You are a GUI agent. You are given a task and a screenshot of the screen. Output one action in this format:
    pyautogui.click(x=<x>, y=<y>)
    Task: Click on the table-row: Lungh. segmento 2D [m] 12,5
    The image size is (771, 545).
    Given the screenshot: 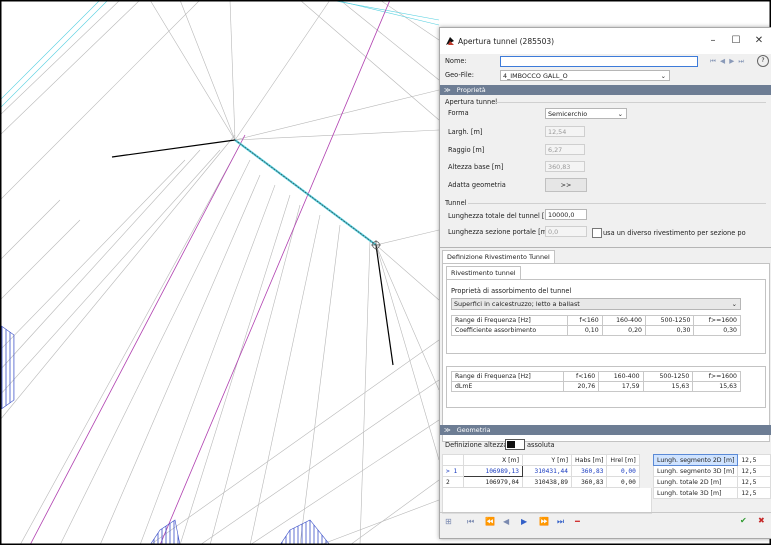 What is the action you would take?
    pyautogui.click(x=711, y=460)
    